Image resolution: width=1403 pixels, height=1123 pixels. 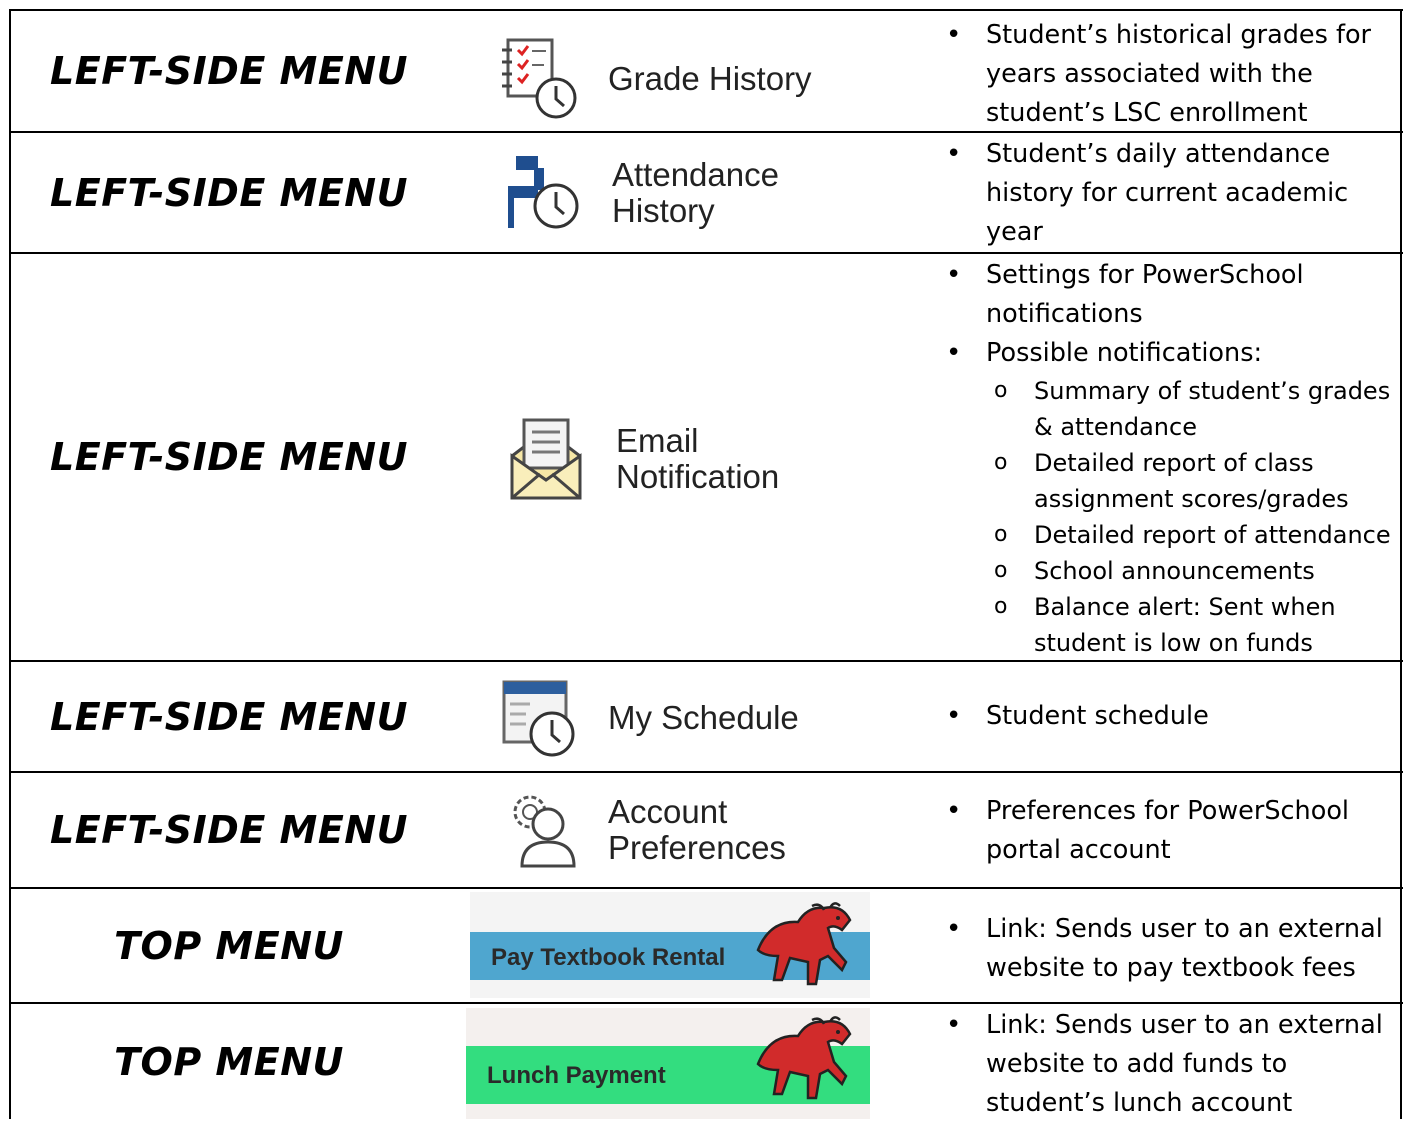 I want to click on menu-item-grade-history: Grade History, so click(x=655, y=79).